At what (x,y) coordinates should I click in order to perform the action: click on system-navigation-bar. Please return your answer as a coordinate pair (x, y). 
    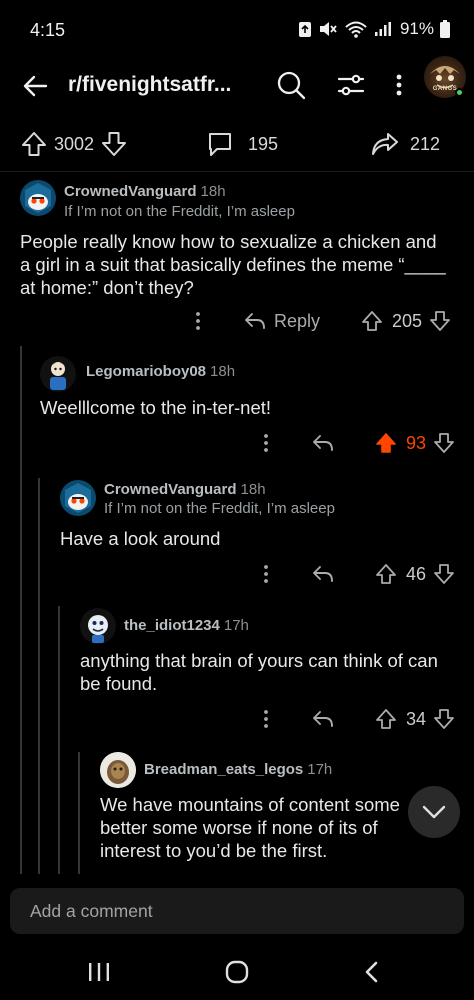
    Looking at the image, I should click on (237, 972).